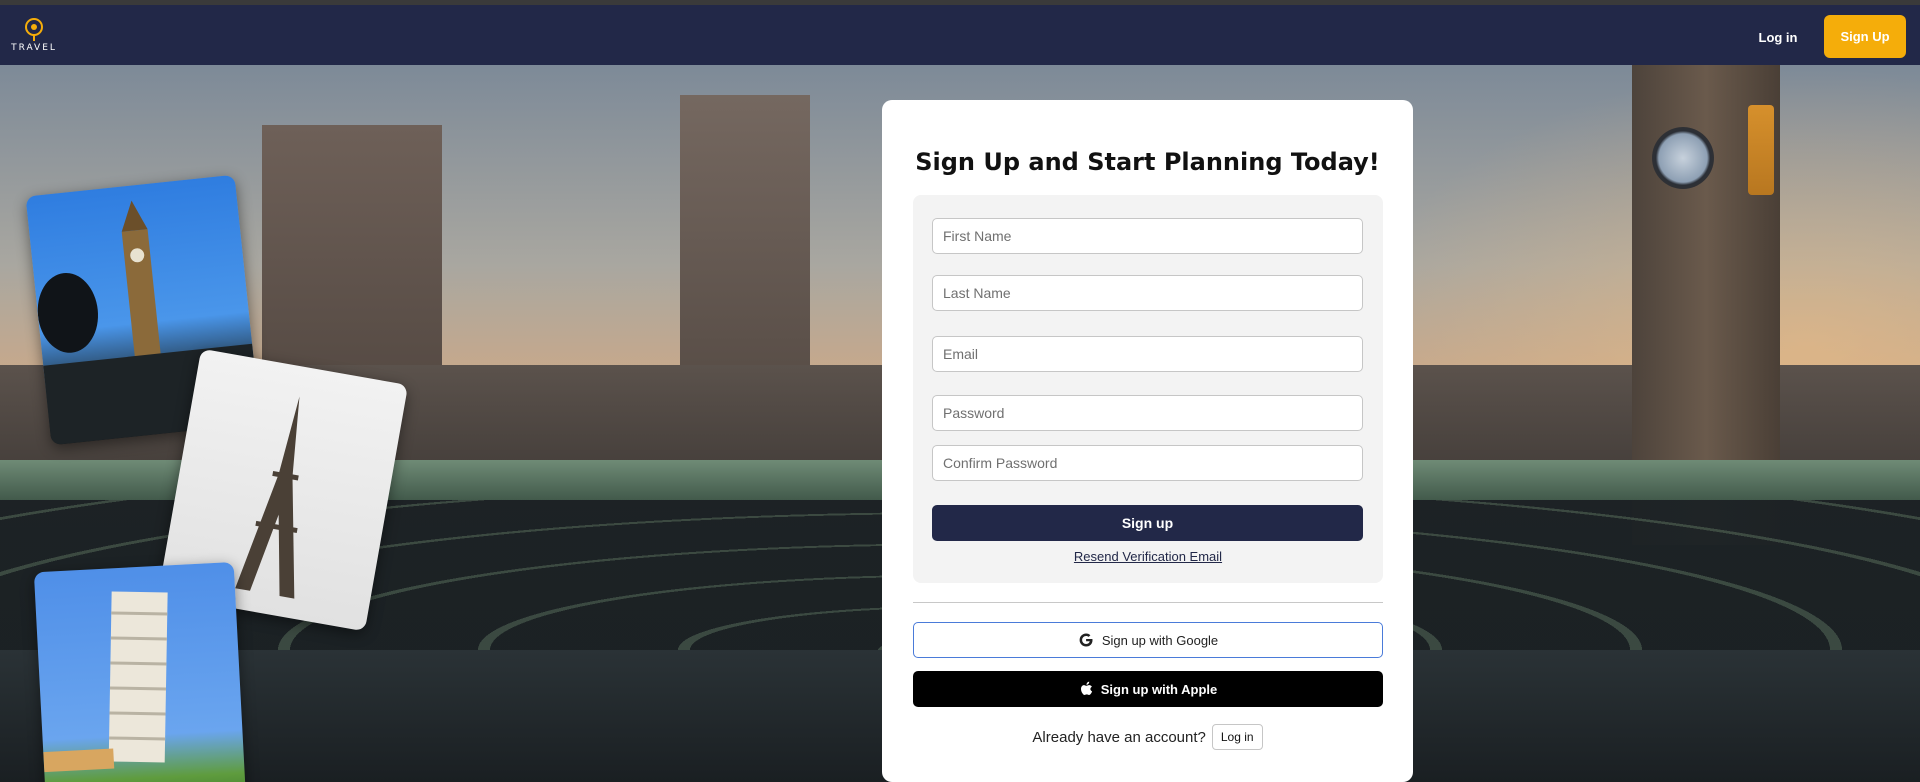 This screenshot has height=782, width=1920. I want to click on confirm-password-input, so click(1147, 463).